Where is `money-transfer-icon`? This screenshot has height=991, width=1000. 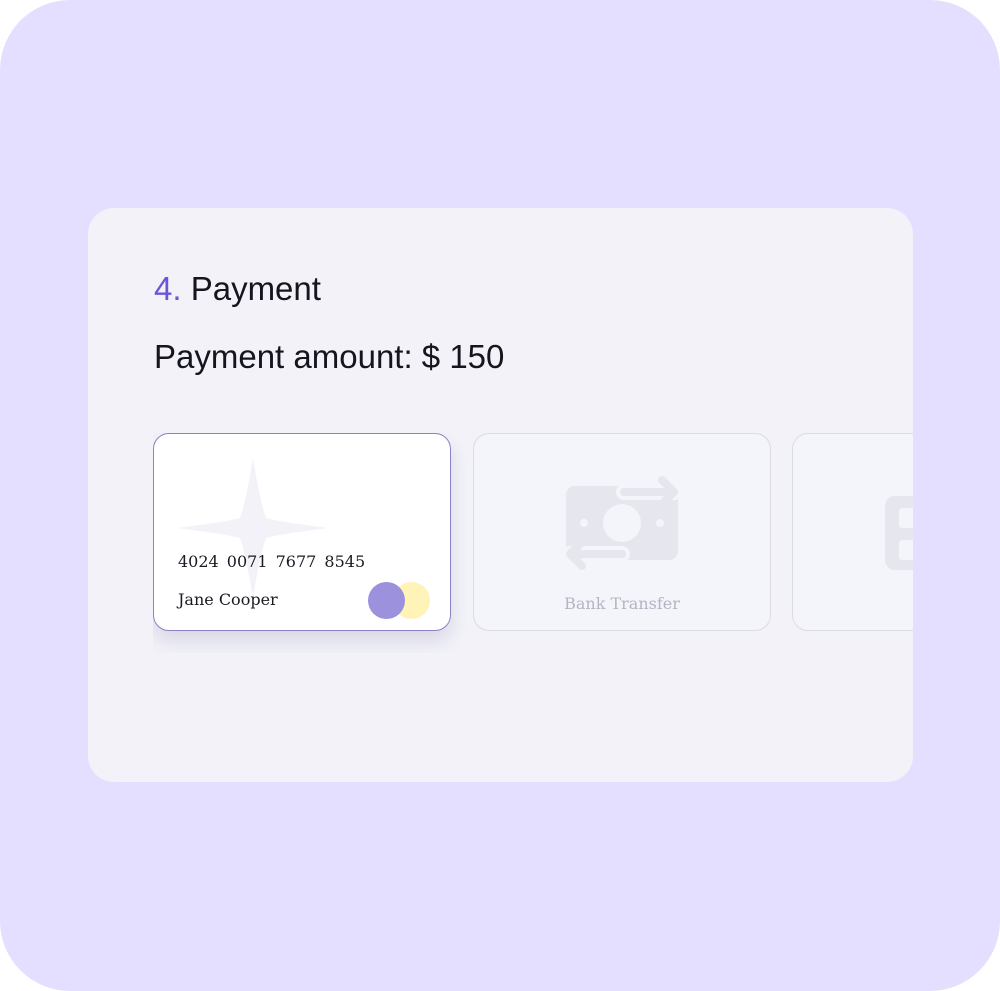
money-transfer-icon is located at coordinates (622, 523).